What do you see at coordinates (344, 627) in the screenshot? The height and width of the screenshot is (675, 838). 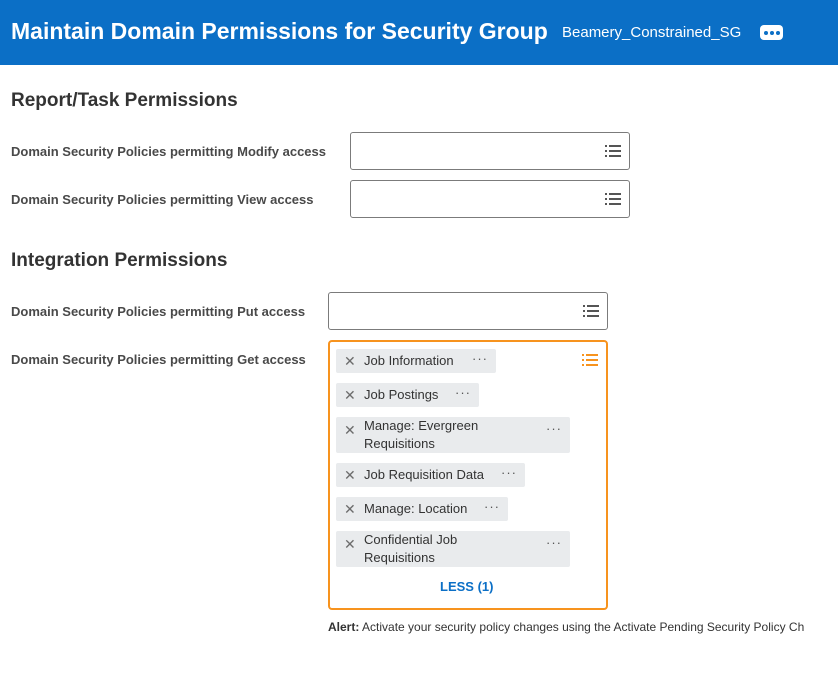 I see `alert-label: Alert:` at bounding box center [344, 627].